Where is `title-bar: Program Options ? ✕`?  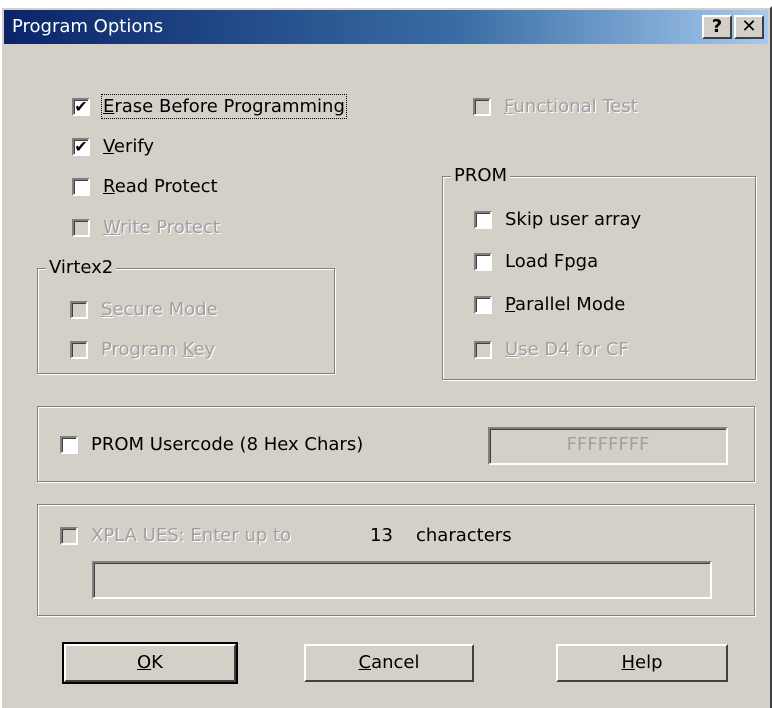
title-bar: Program Options ? ✕ is located at coordinates (386, 27).